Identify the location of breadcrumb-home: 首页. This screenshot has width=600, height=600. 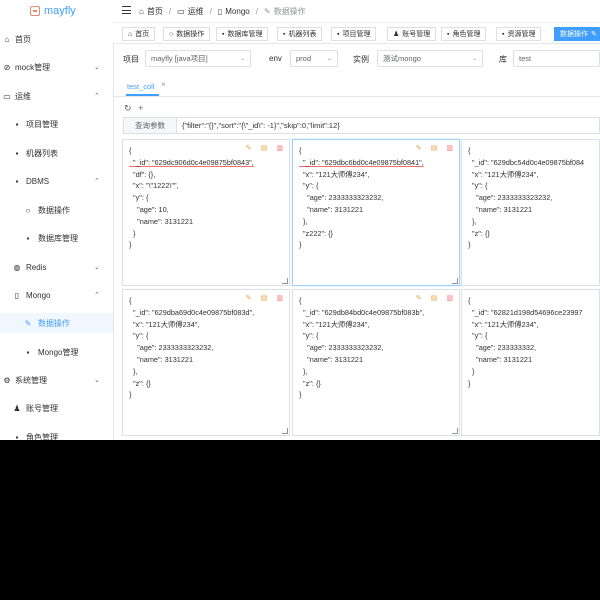
(155, 11).